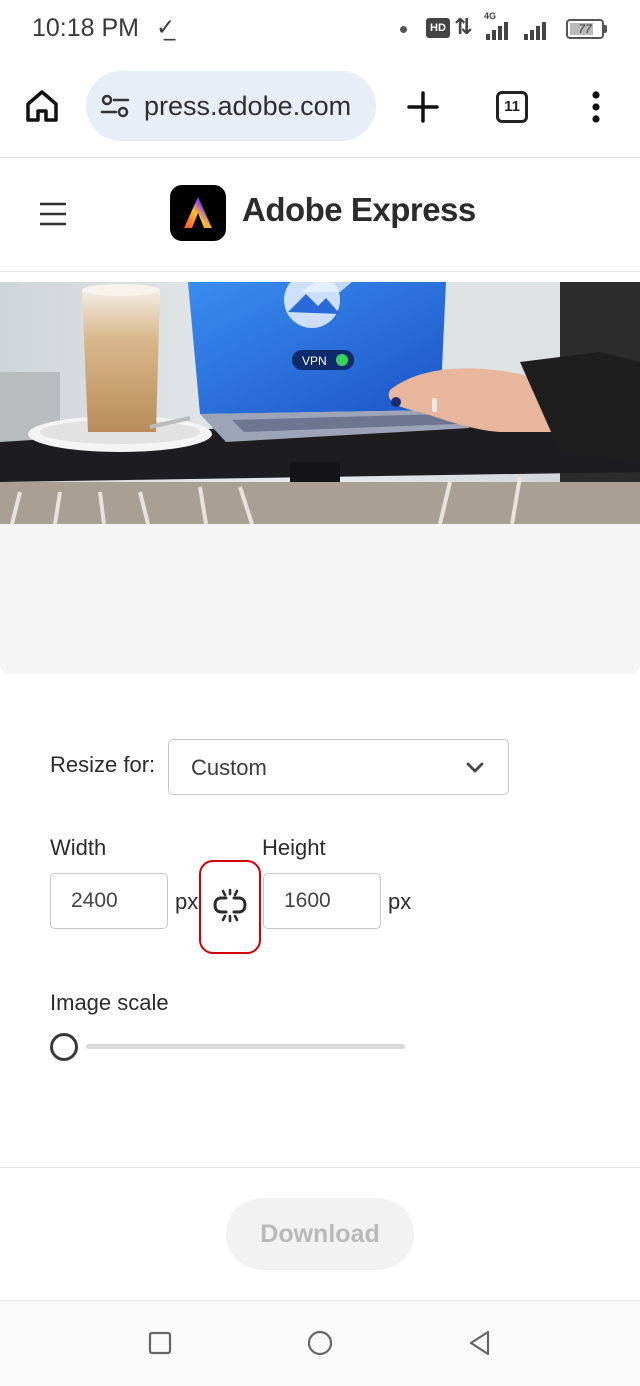  I want to click on download-done-icon: ✓̲, so click(166, 27).